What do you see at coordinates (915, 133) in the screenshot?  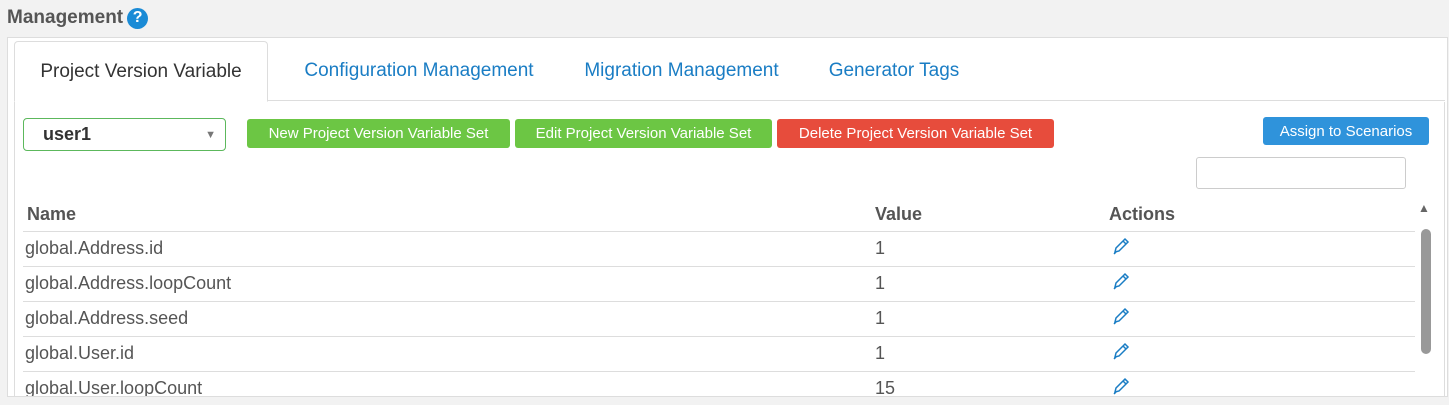 I see `delete-variable-set-button: Delete Project Version Variable Set` at bounding box center [915, 133].